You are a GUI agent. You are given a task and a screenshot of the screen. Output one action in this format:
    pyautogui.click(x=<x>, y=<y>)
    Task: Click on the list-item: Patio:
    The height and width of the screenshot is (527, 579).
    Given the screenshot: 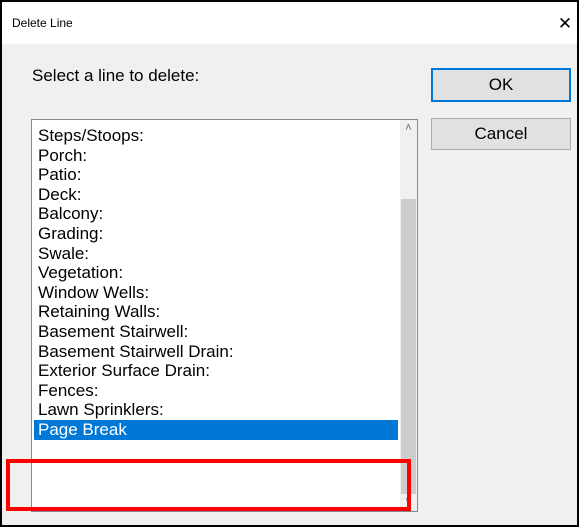 What is the action you would take?
    pyautogui.click(x=216, y=175)
    